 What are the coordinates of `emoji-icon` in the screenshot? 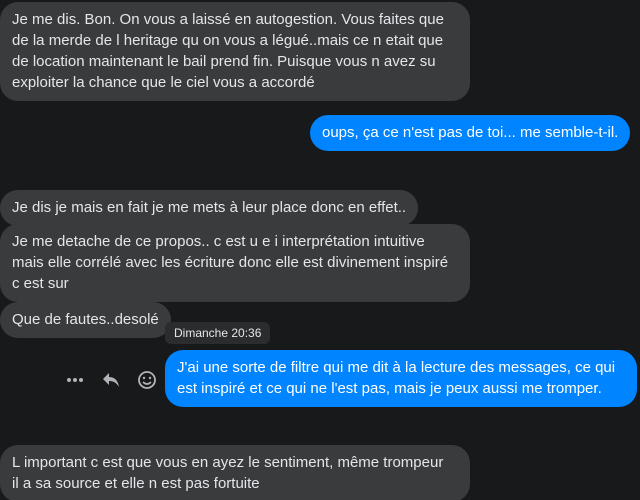 It's located at (147, 380).